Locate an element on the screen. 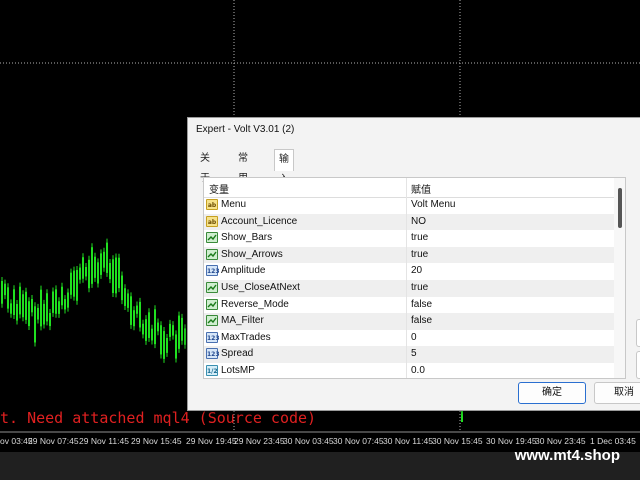 Image resolution: width=640 pixels, height=480 pixels. param-name: Reverse_Mode is located at coordinates (255, 304).